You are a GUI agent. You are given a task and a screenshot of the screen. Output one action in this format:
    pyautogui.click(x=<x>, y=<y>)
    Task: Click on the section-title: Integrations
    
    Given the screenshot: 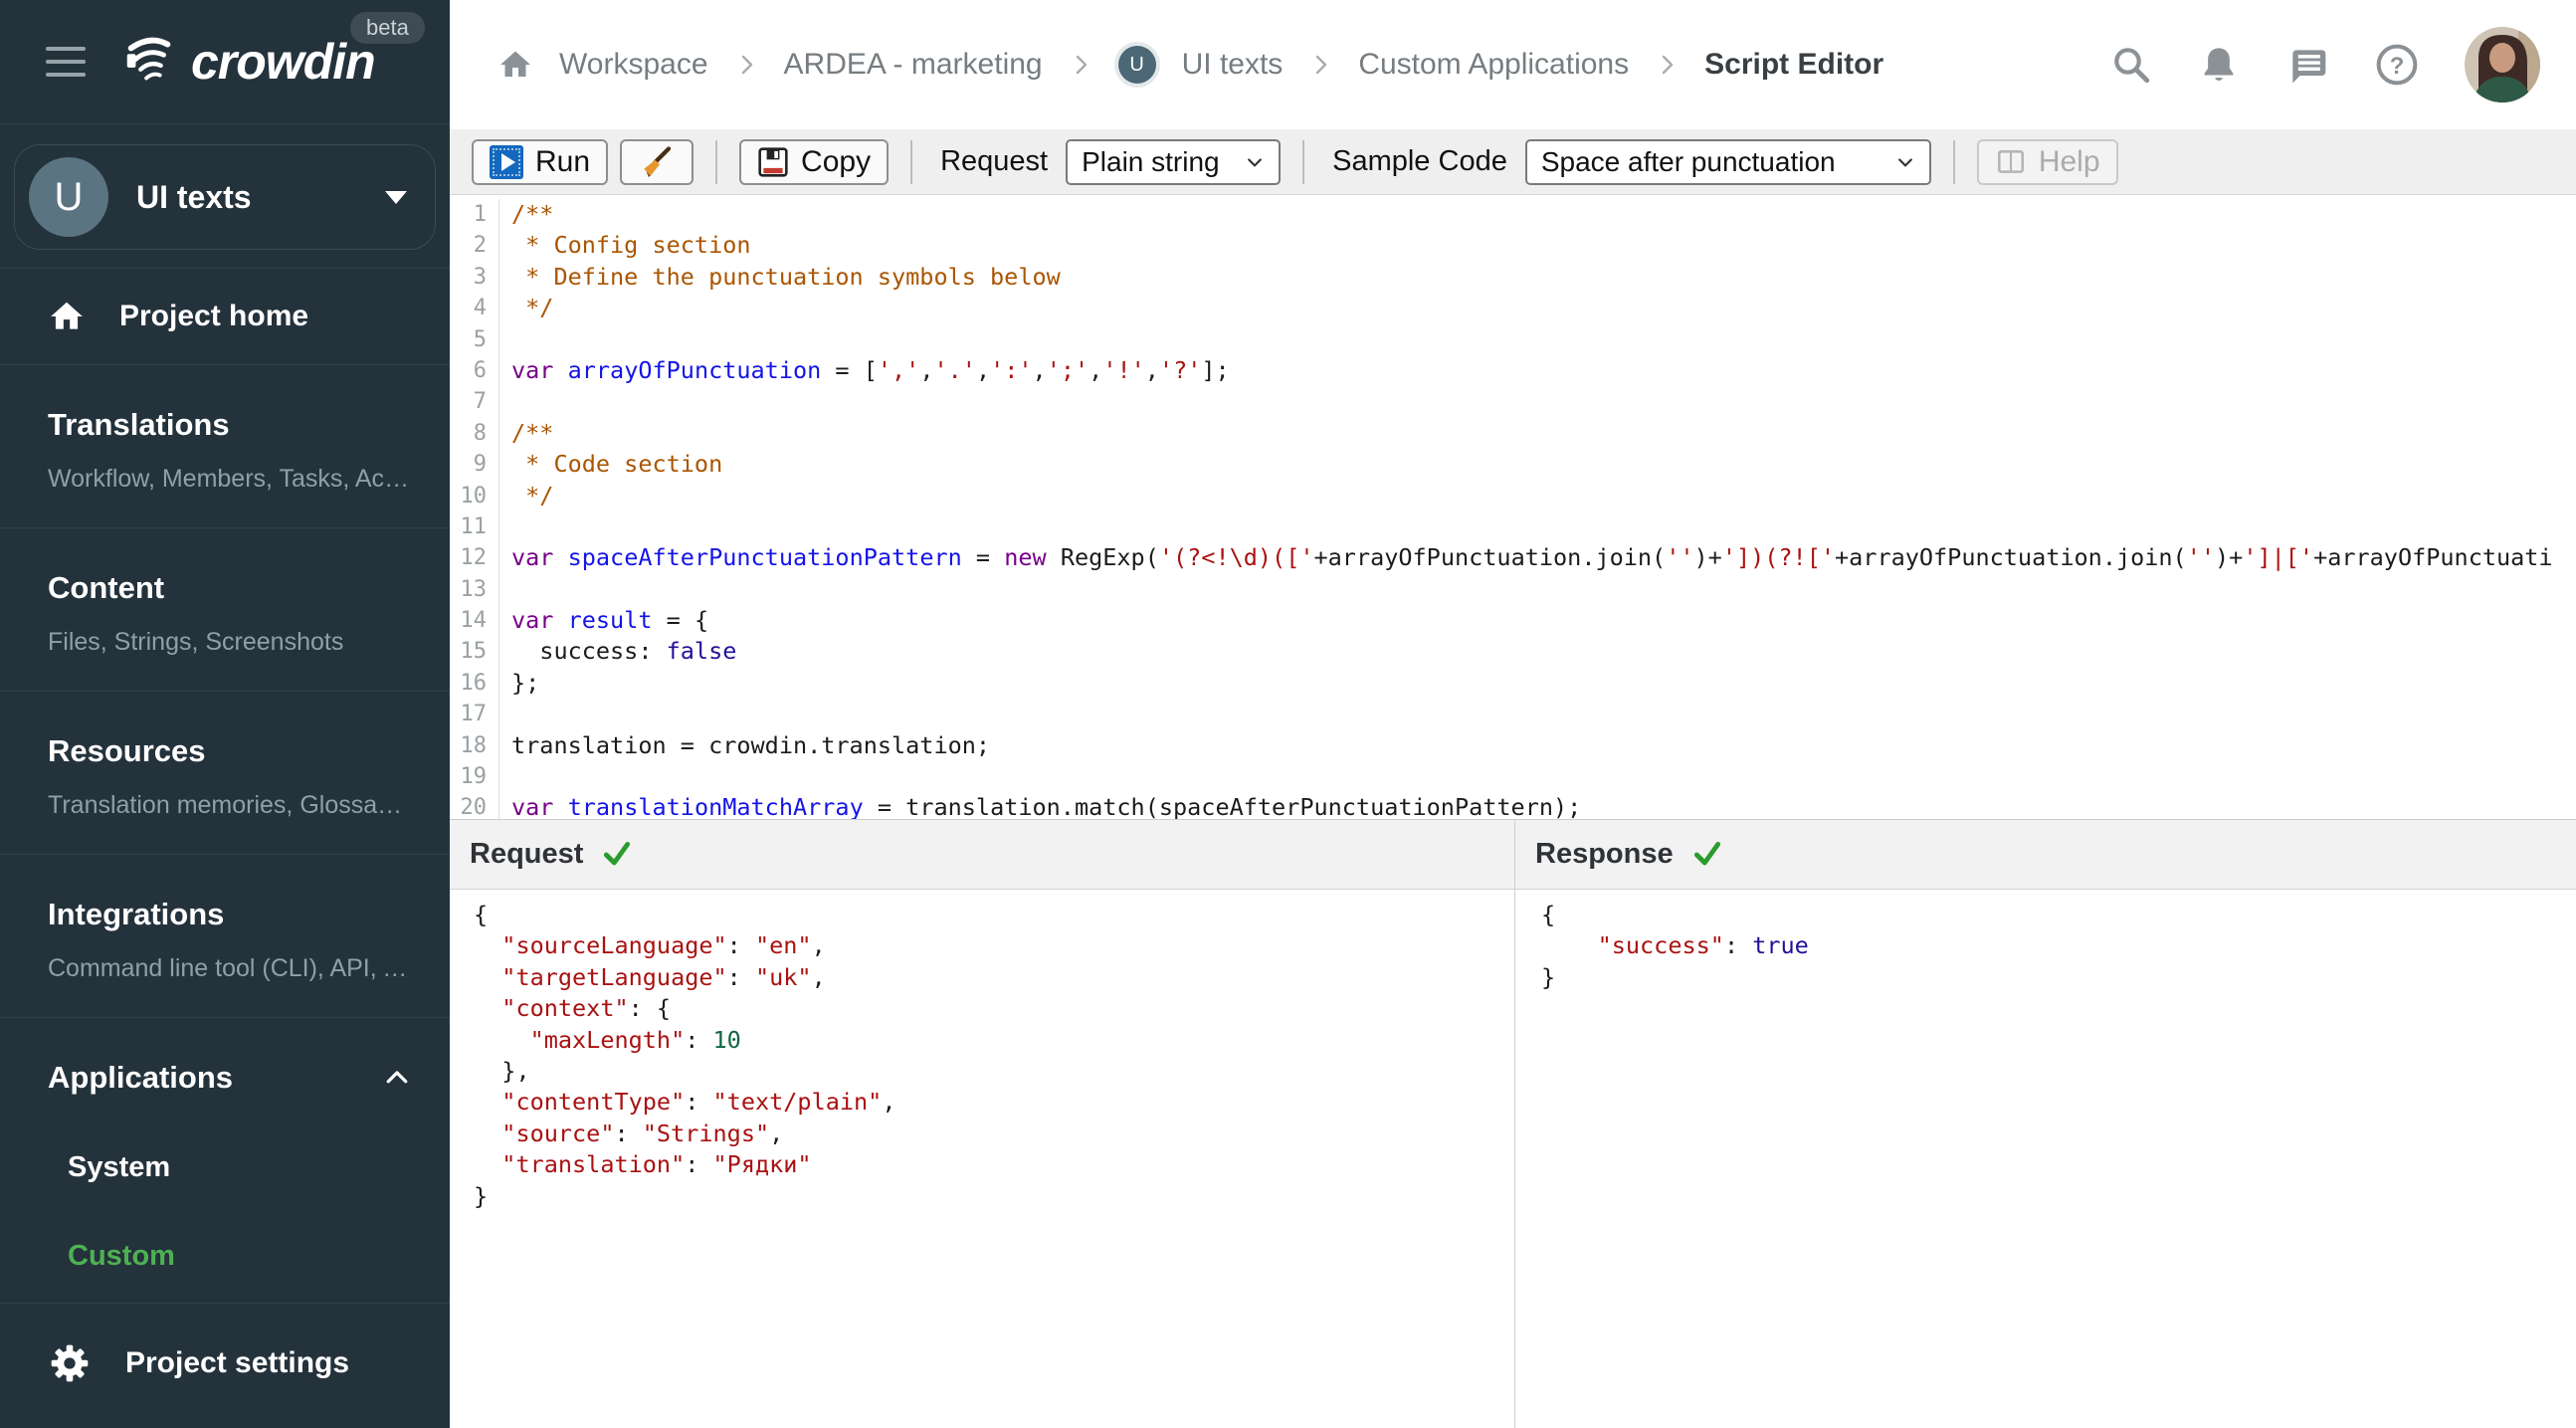 What is the action you would take?
    pyautogui.click(x=136, y=914)
    